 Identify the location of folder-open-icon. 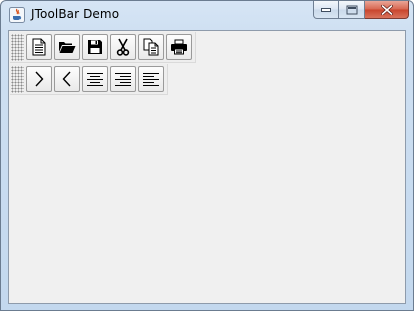
(67, 47).